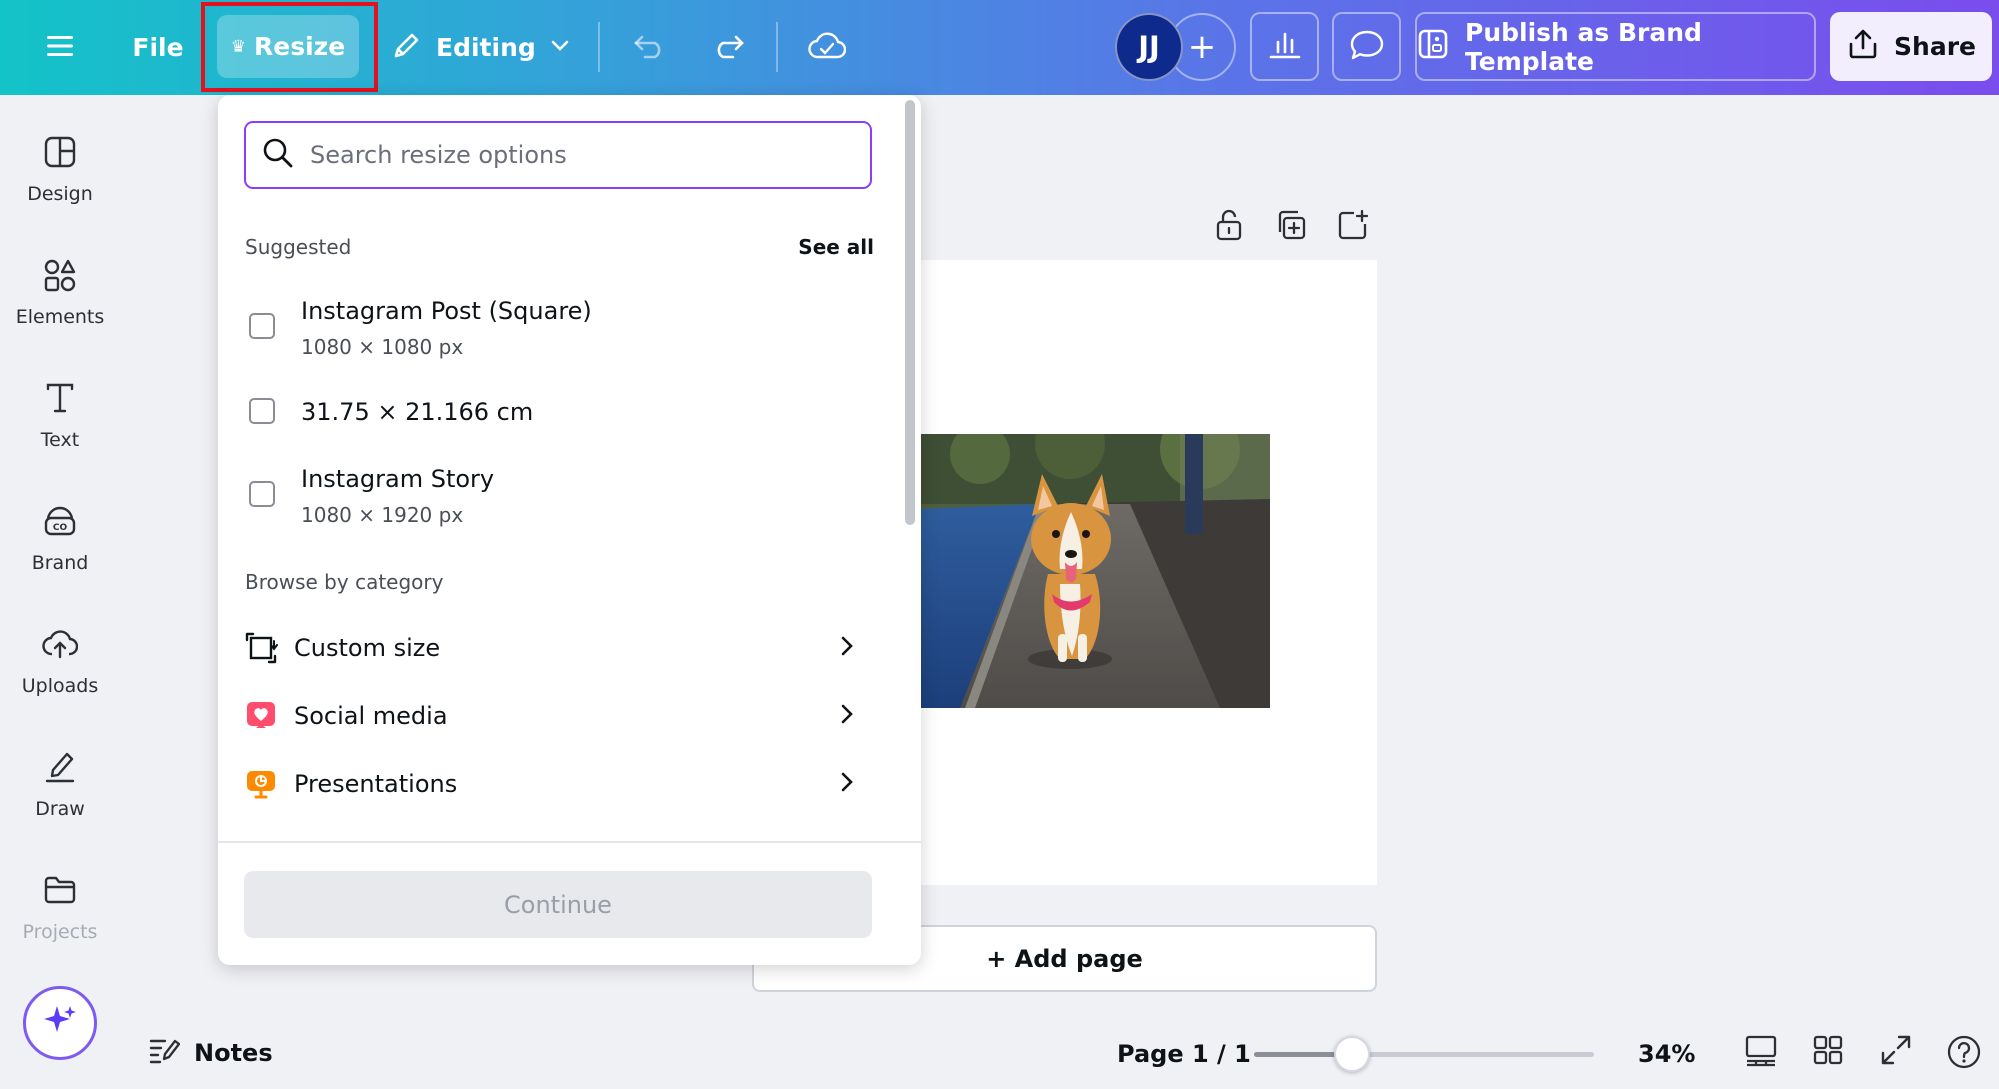 The width and height of the screenshot is (1999, 1089). I want to click on sidebar-item-uploads: Uploads, so click(60, 662).